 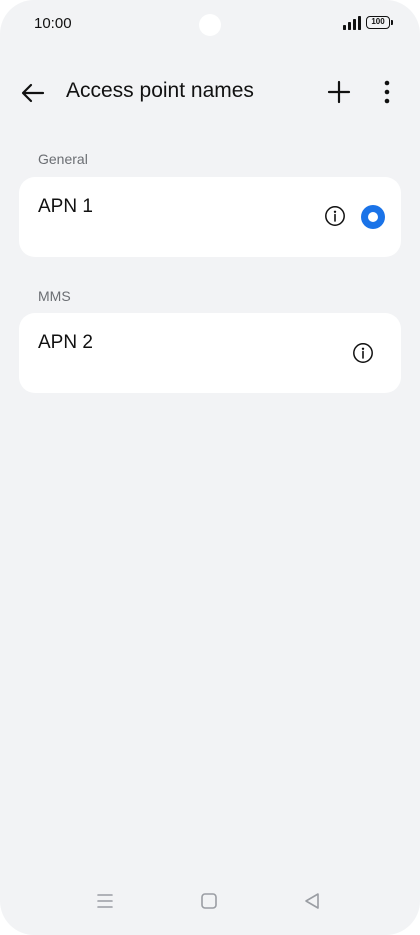 What do you see at coordinates (373, 217) in the screenshot?
I see `radio-selected-icon` at bounding box center [373, 217].